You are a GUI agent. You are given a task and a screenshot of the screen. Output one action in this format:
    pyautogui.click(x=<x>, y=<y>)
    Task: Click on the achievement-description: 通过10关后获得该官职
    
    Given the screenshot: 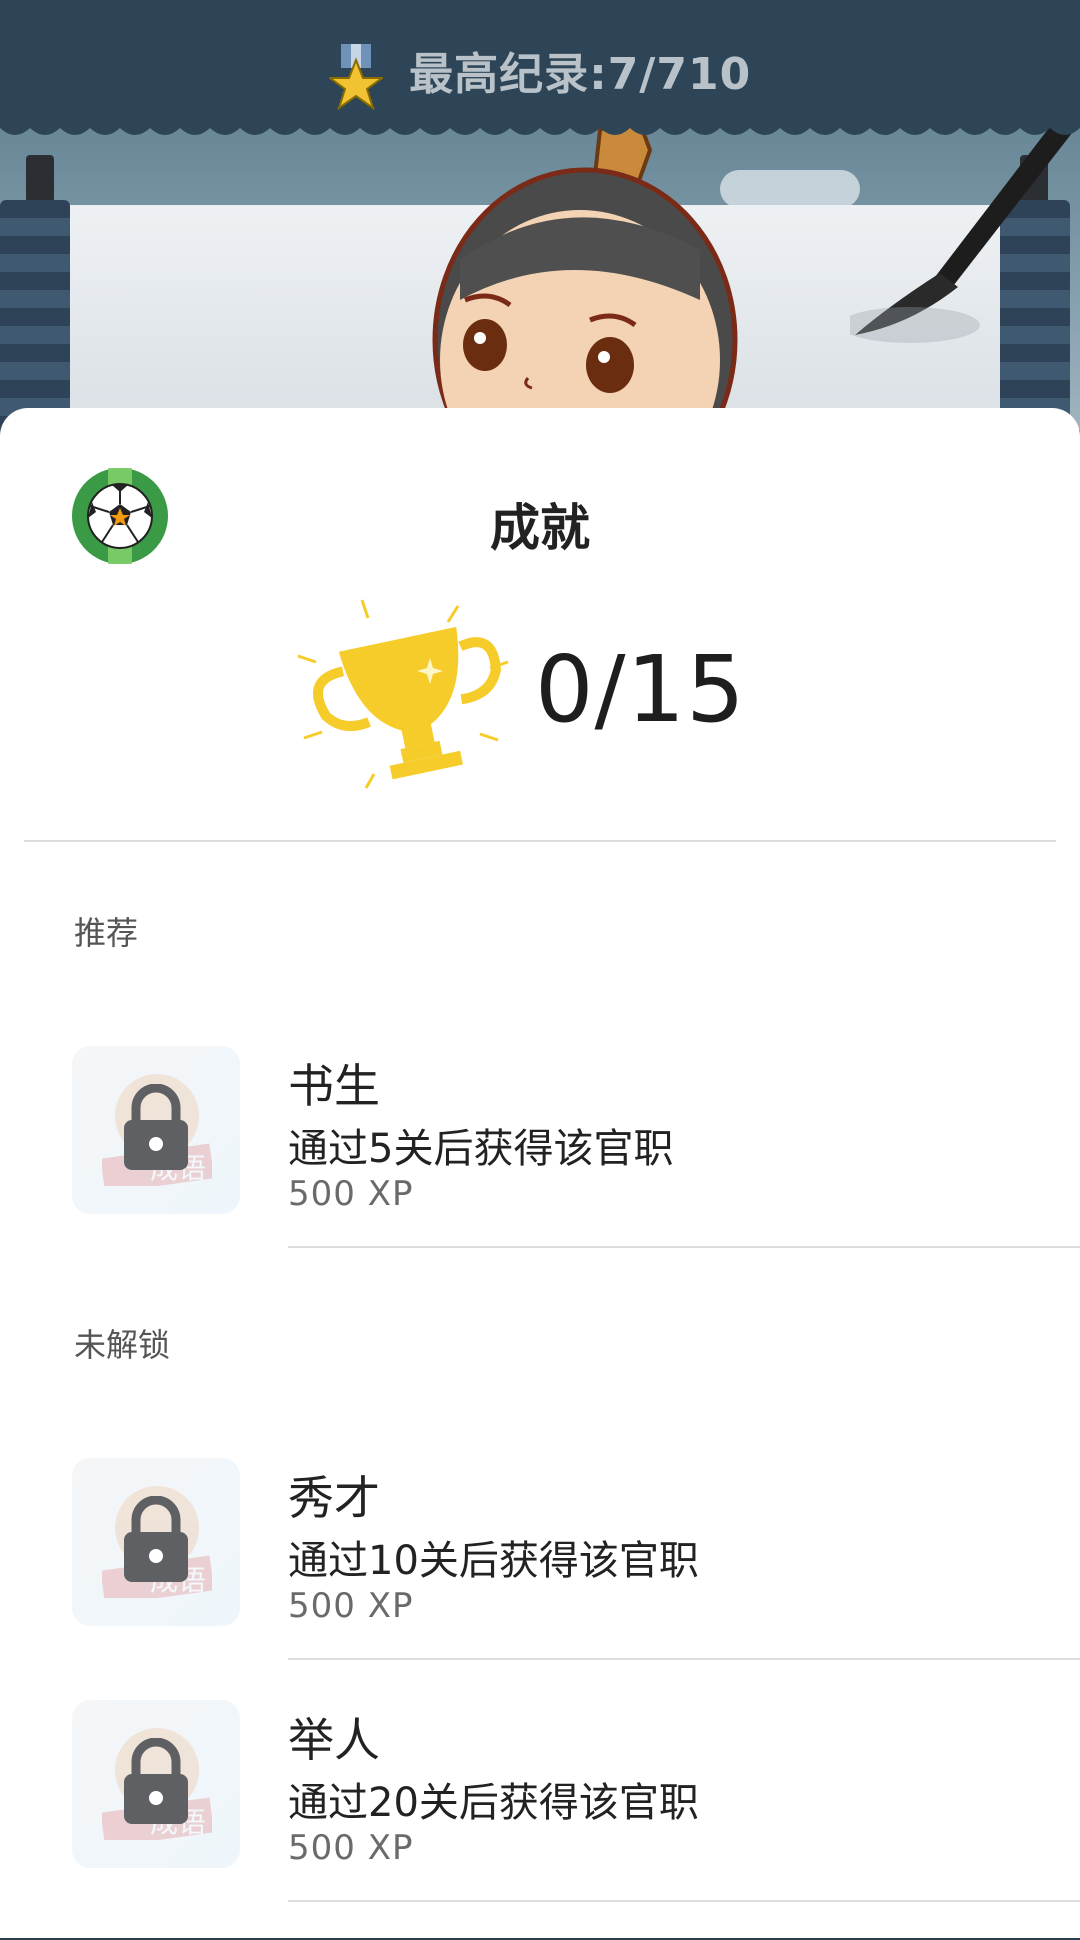 What is the action you would take?
    pyautogui.click(x=493, y=1561)
    